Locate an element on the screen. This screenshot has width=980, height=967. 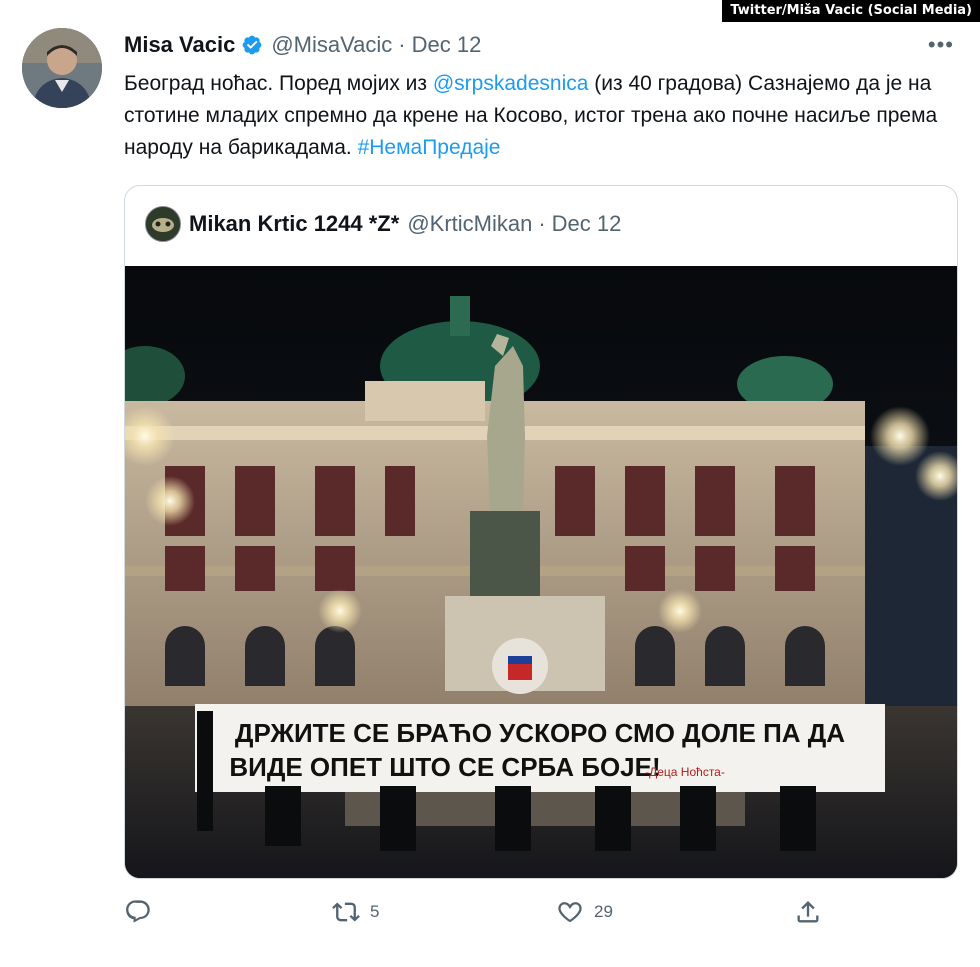
tweet-header: Misa Vacic @MisaVacic · Dec 12 is located at coordinates (302, 45).